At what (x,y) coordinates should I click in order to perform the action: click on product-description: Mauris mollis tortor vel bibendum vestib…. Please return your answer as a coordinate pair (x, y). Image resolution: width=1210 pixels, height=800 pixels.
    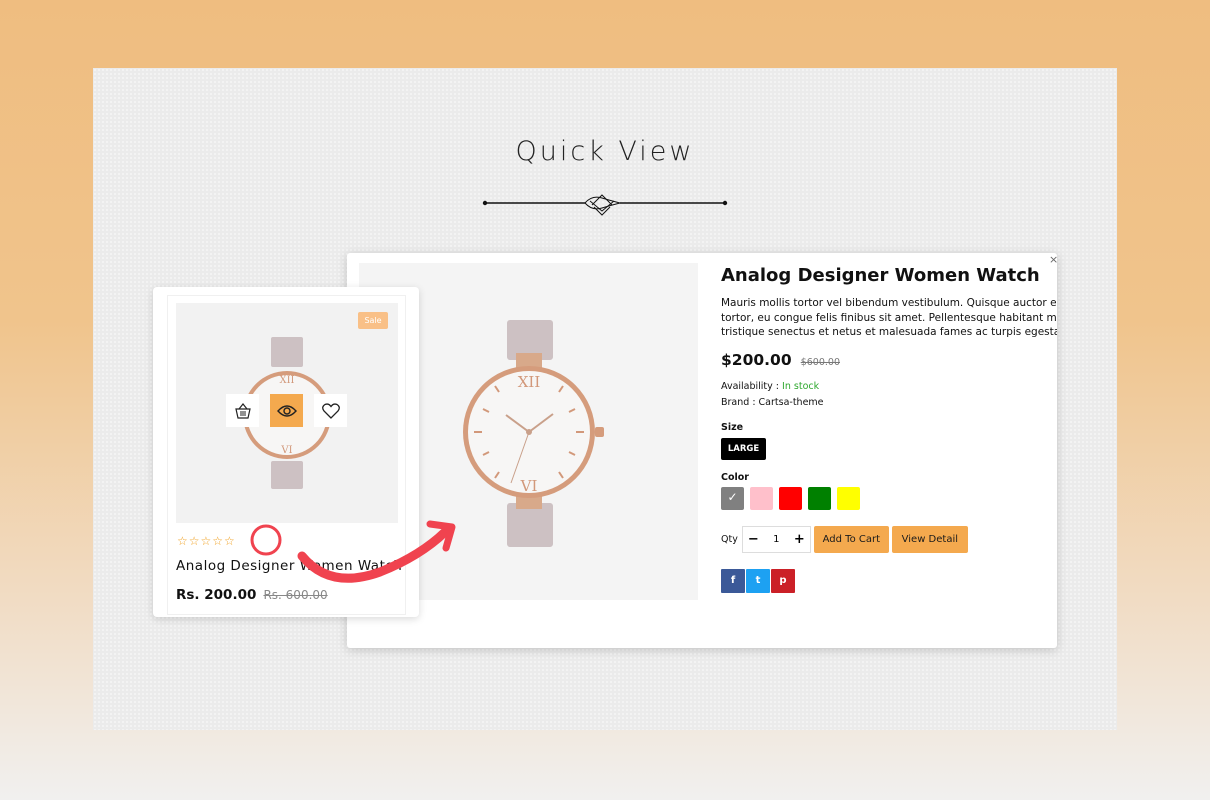
    Looking at the image, I should click on (889, 317).